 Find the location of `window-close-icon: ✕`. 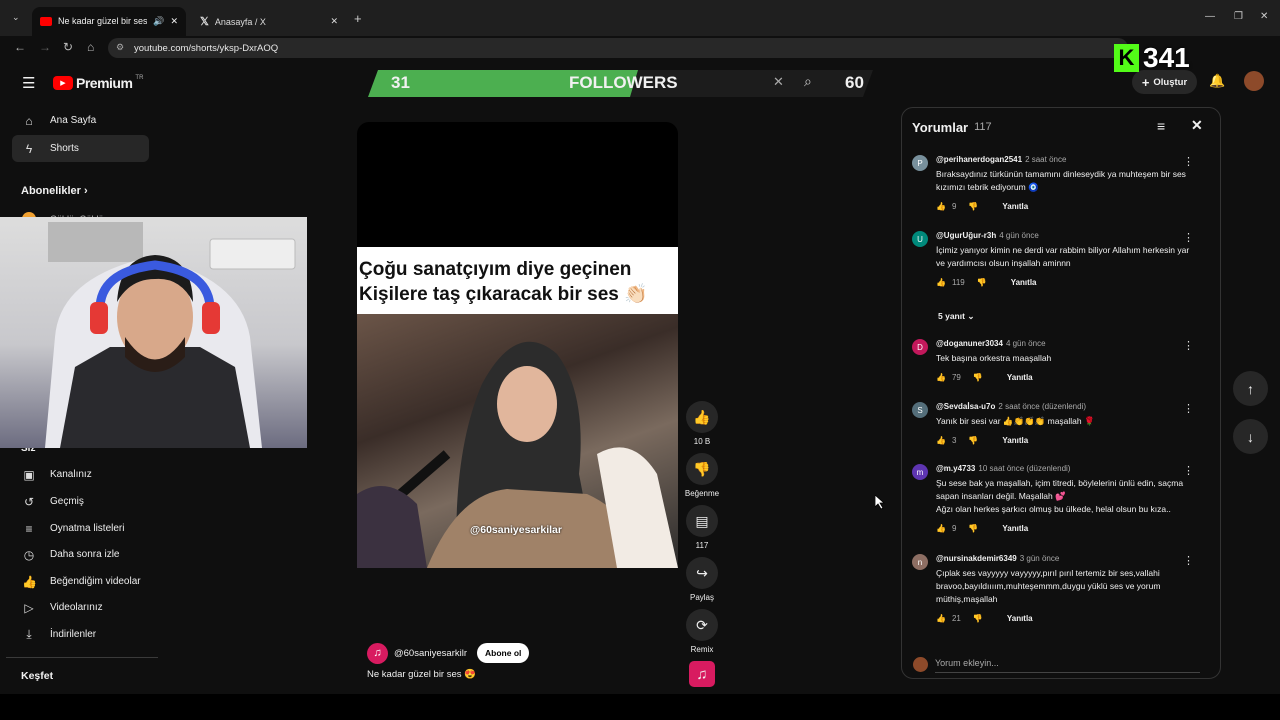

window-close-icon: ✕ is located at coordinates (1264, 16).